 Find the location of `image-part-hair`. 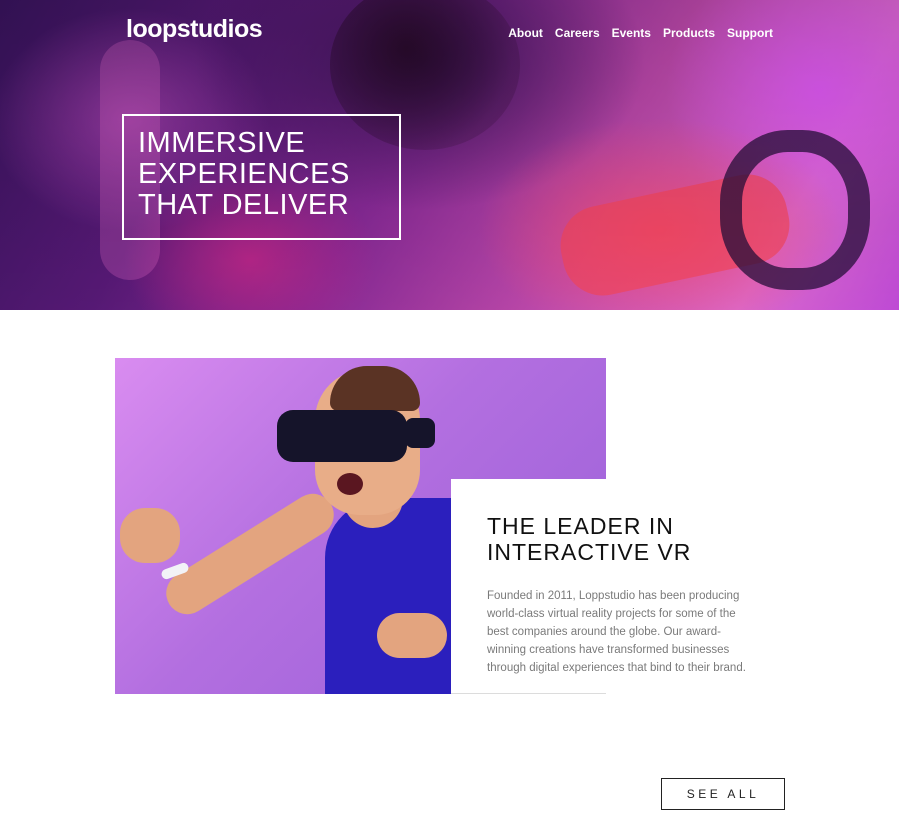

image-part-hair is located at coordinates (375, 388).